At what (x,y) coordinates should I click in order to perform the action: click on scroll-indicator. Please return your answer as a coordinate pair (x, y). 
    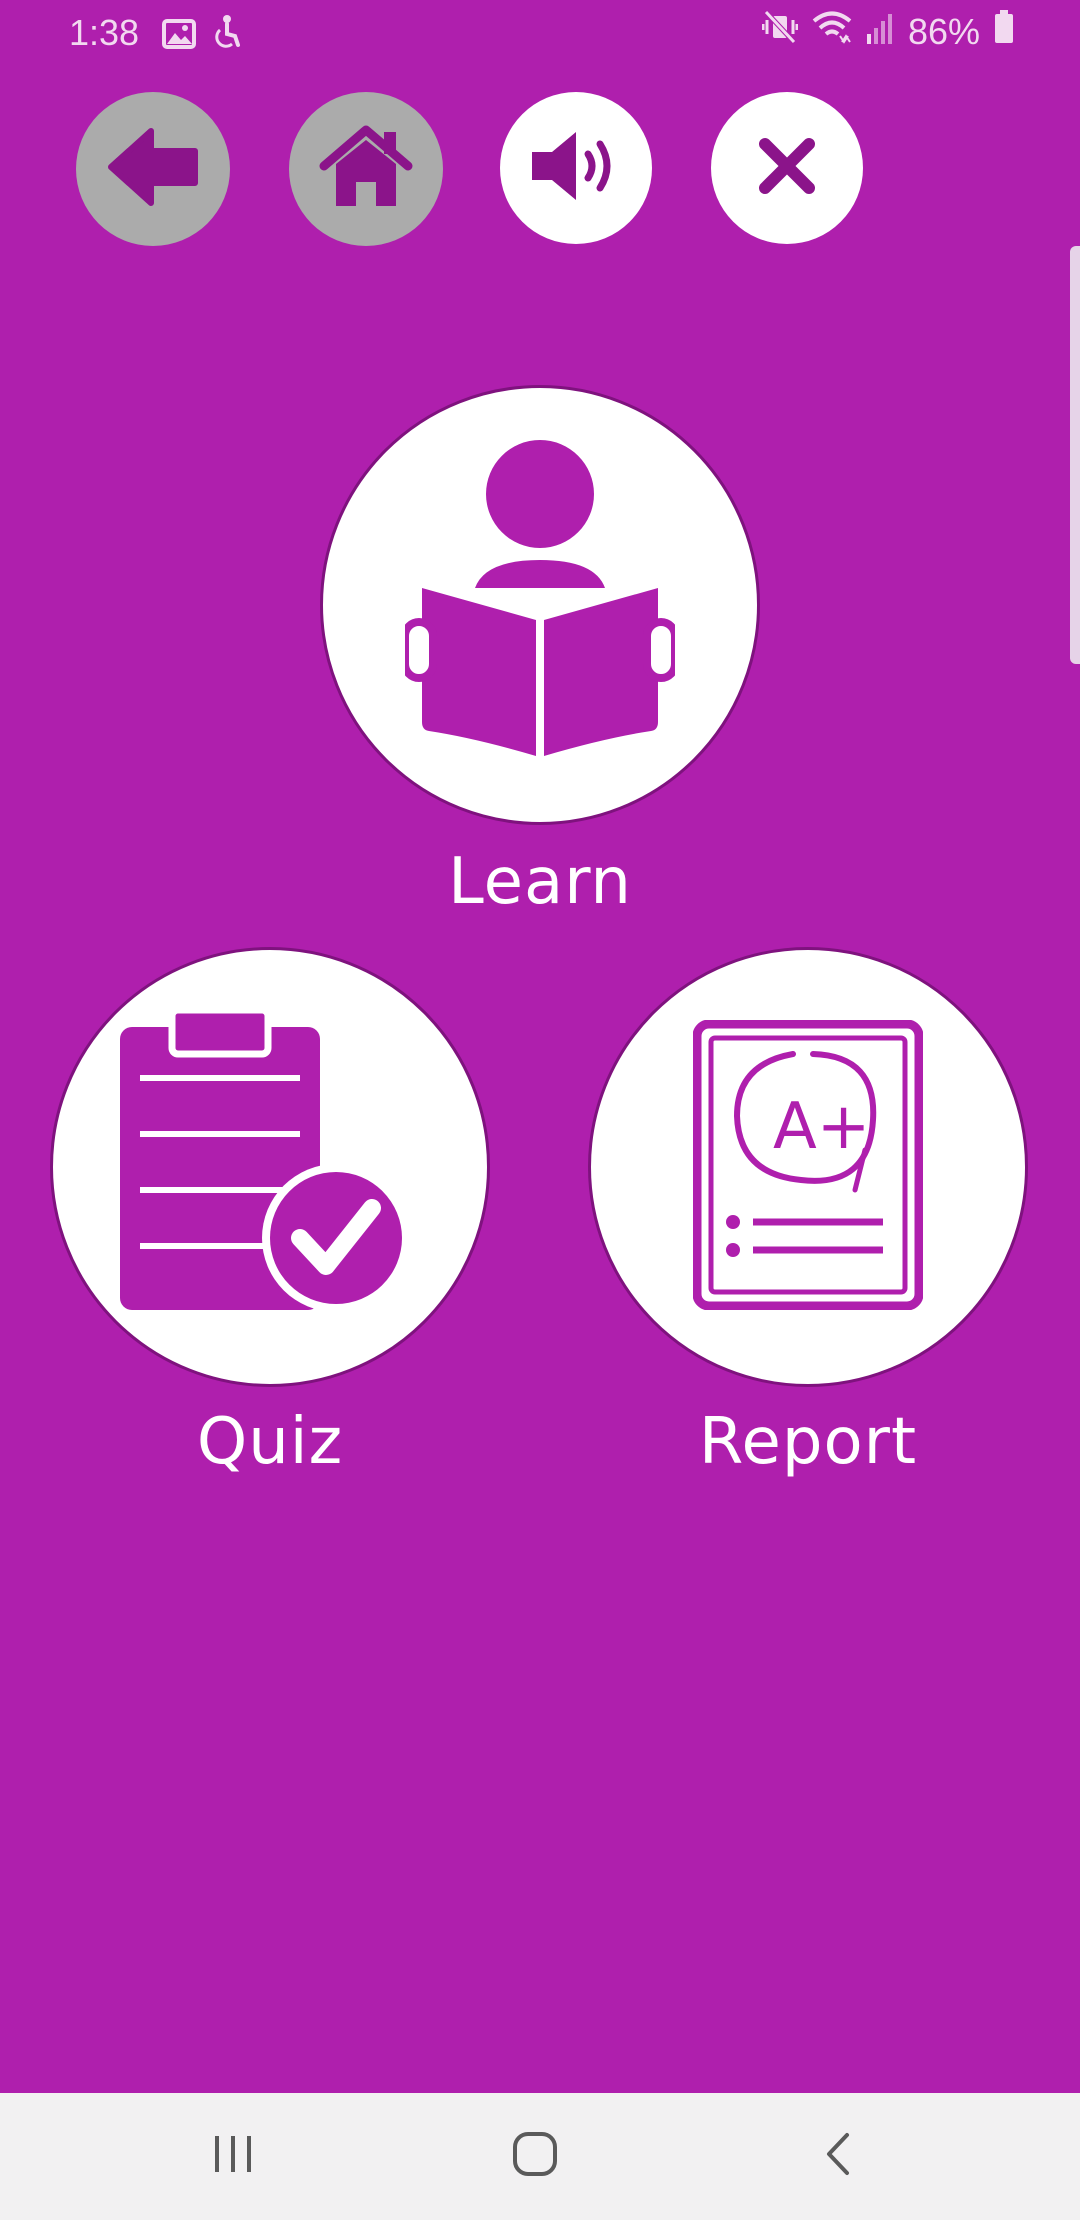
    Looking at the image, I should click on (1075, 455).